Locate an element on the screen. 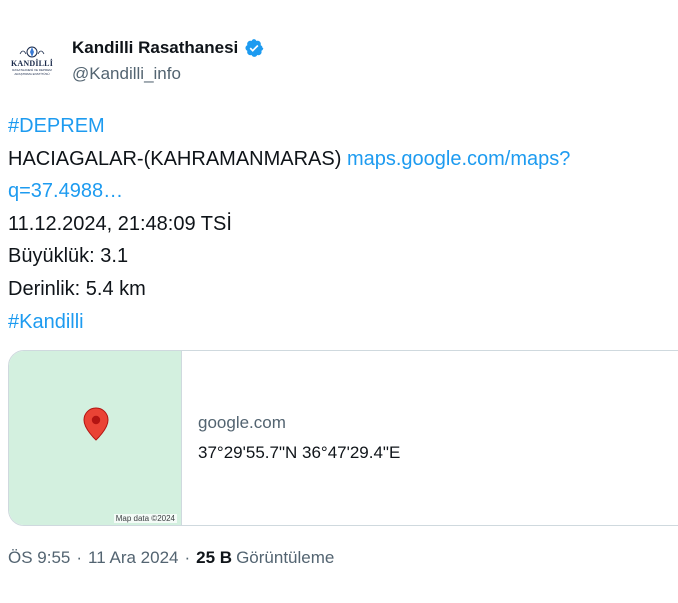 This screenshot has width=678, height=603. map-pin-icon is located at coordinates (96, 424).